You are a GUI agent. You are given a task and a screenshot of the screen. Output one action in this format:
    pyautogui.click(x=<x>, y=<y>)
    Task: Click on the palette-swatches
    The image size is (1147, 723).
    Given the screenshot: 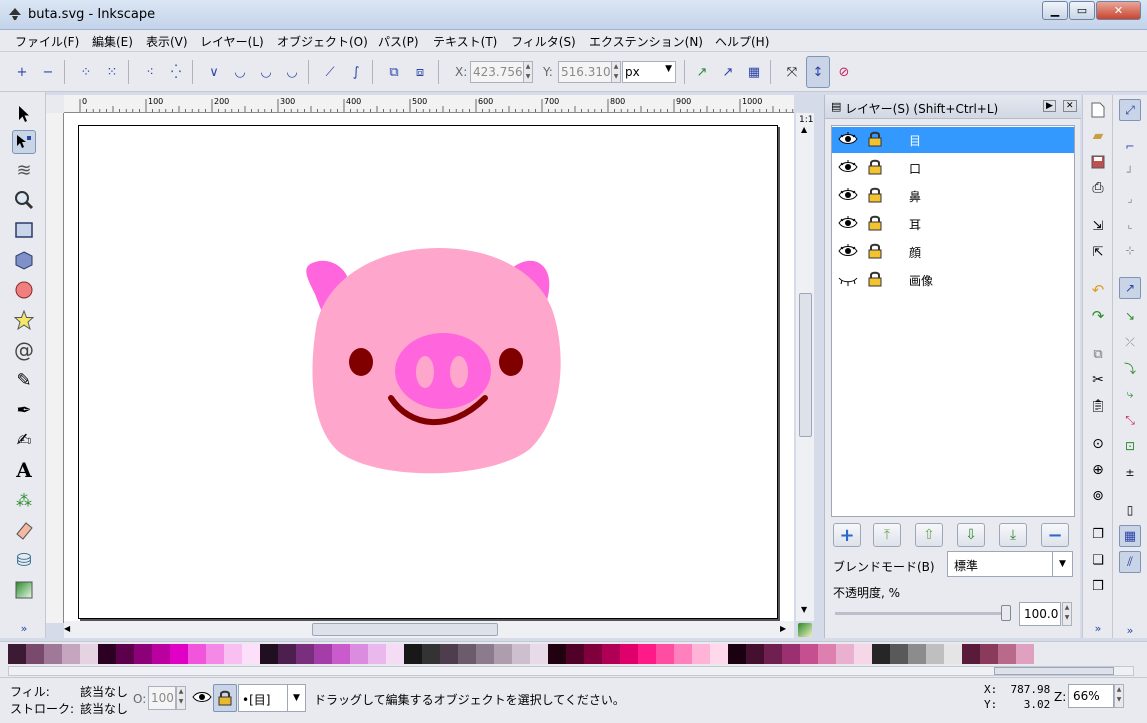 What is the action you would take?
    pyautogui.click(x=521, y=654)
    